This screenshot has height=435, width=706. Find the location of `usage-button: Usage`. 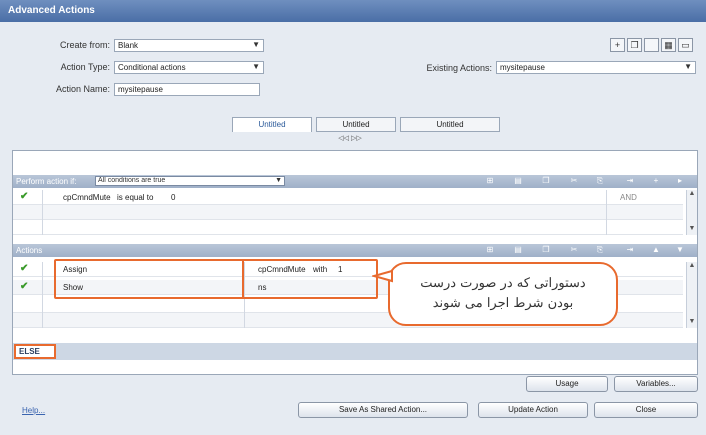

usage-button: Usage is located at coordinates (567, 384).